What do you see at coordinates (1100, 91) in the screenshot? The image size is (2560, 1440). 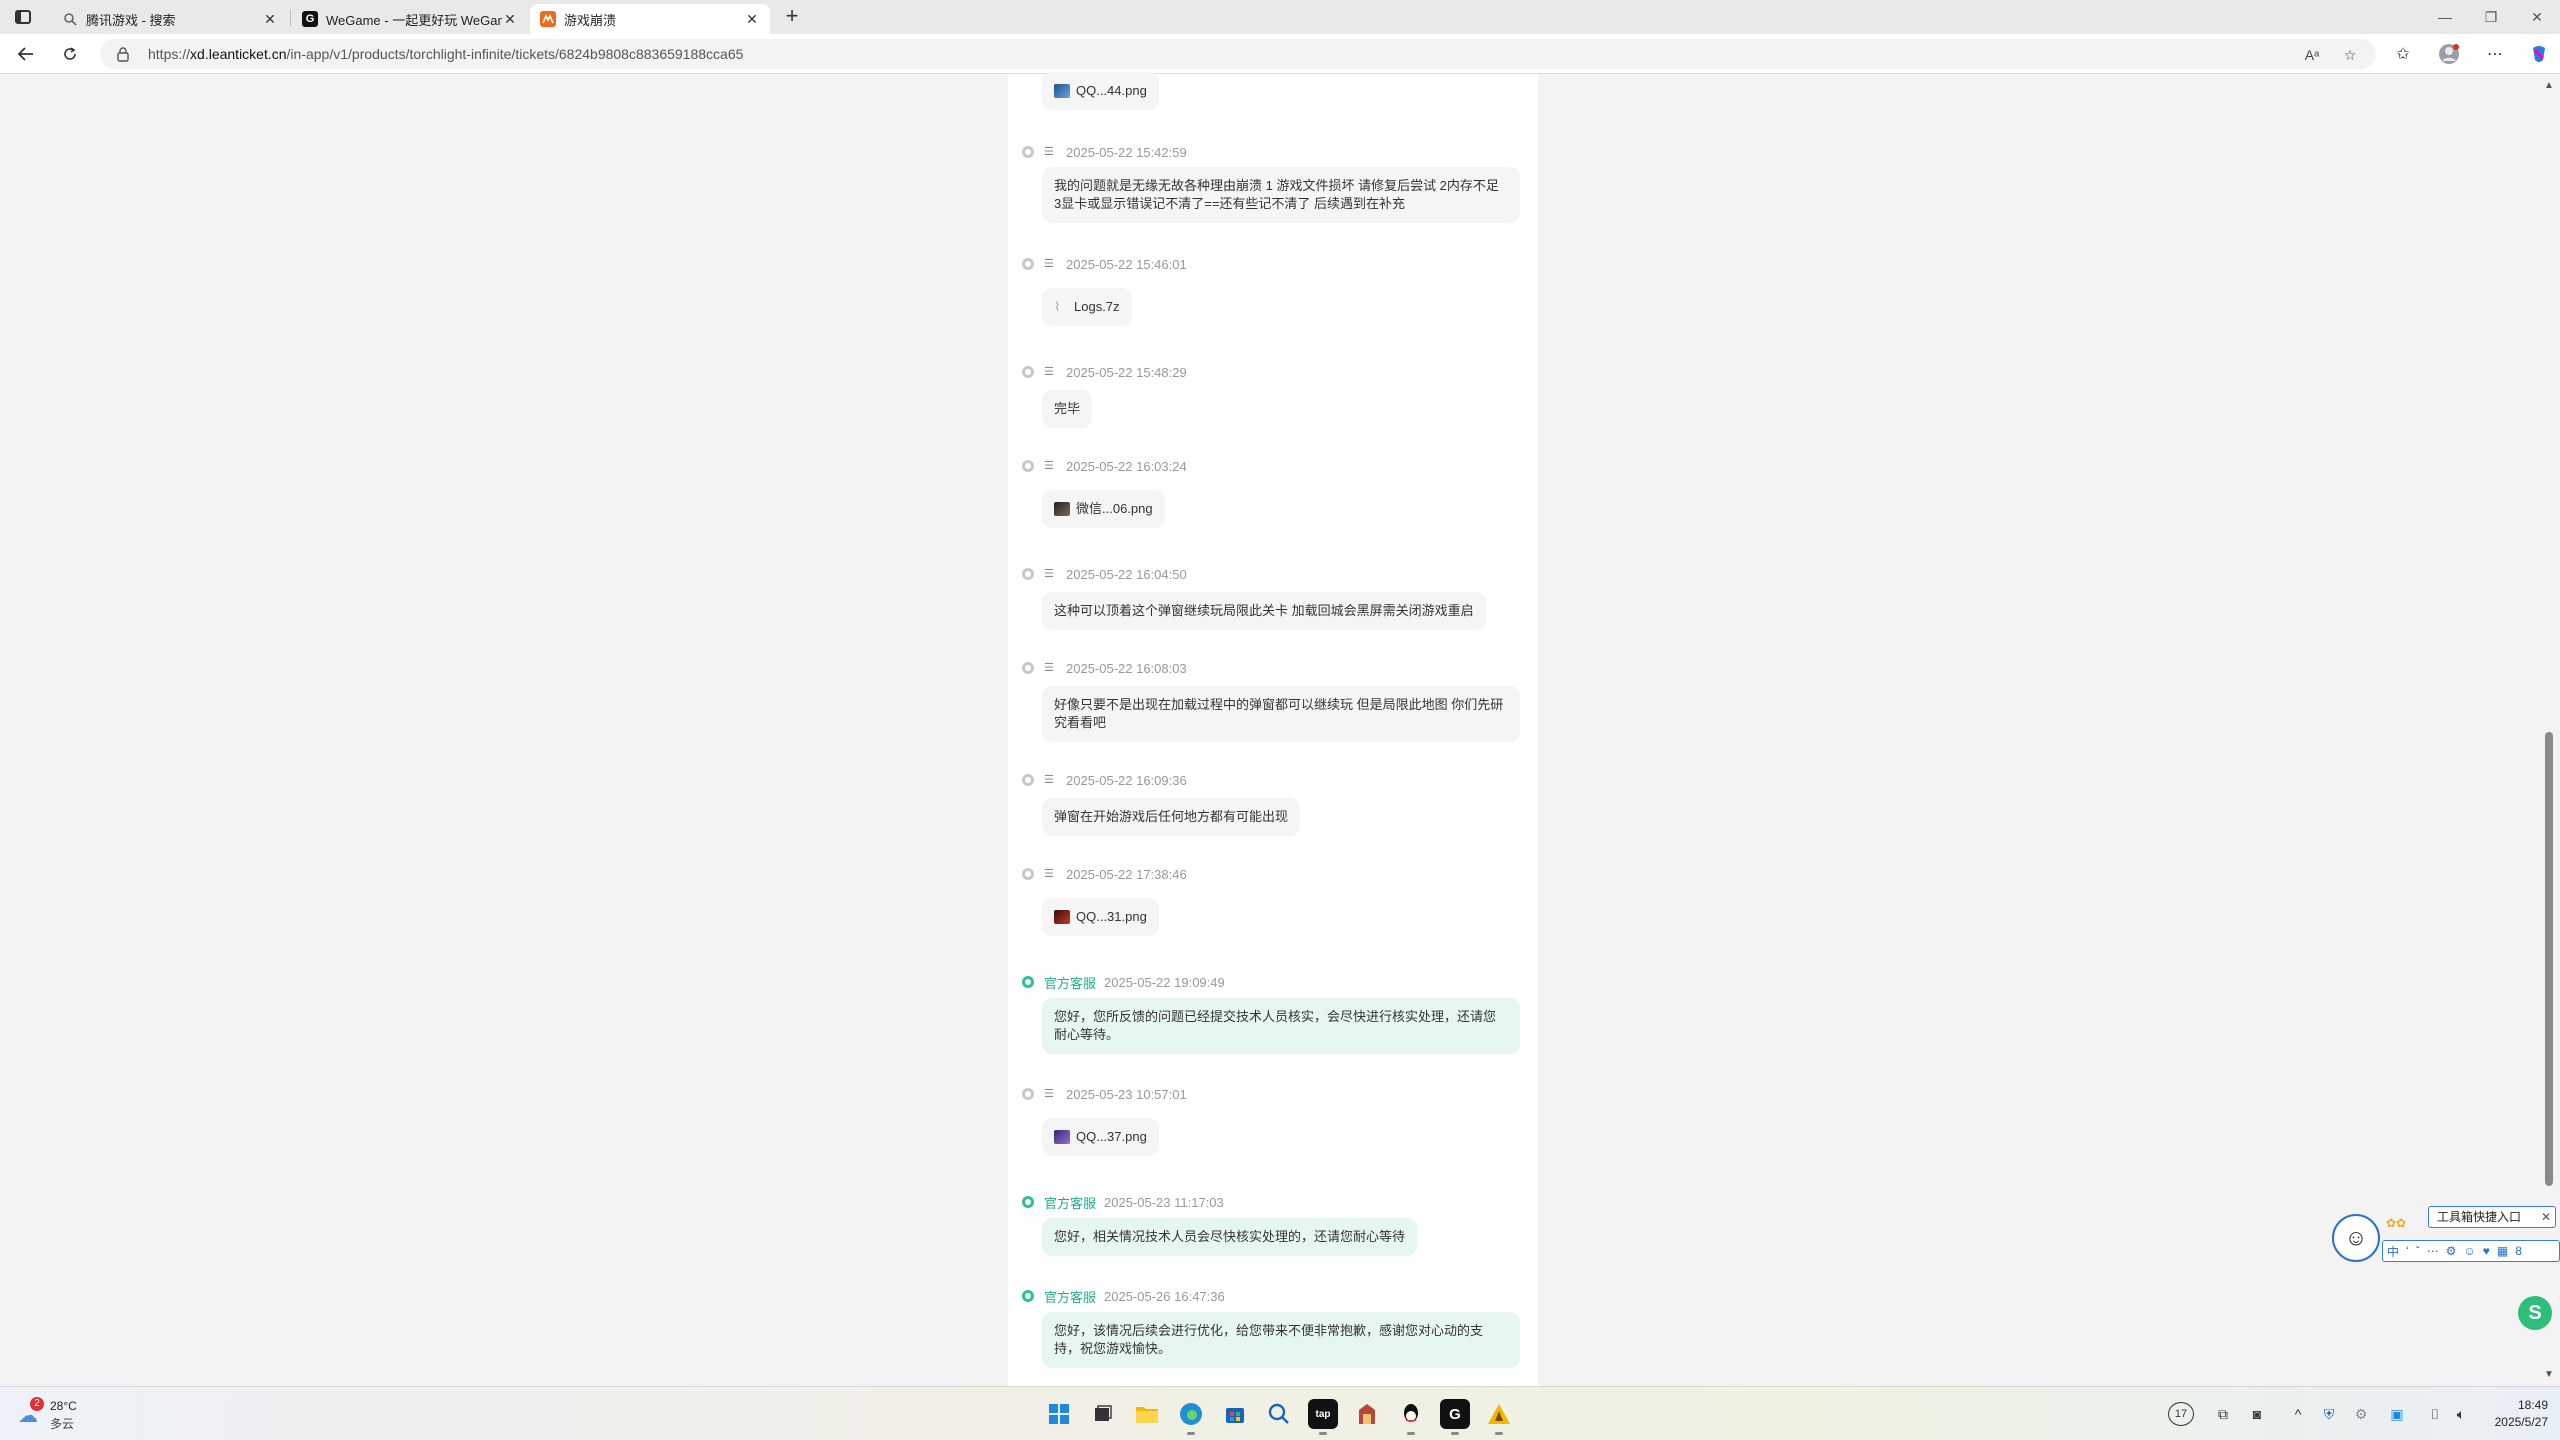 I see `attachment-bubble: QQ...44.png` at bounding box center [1100, 91].